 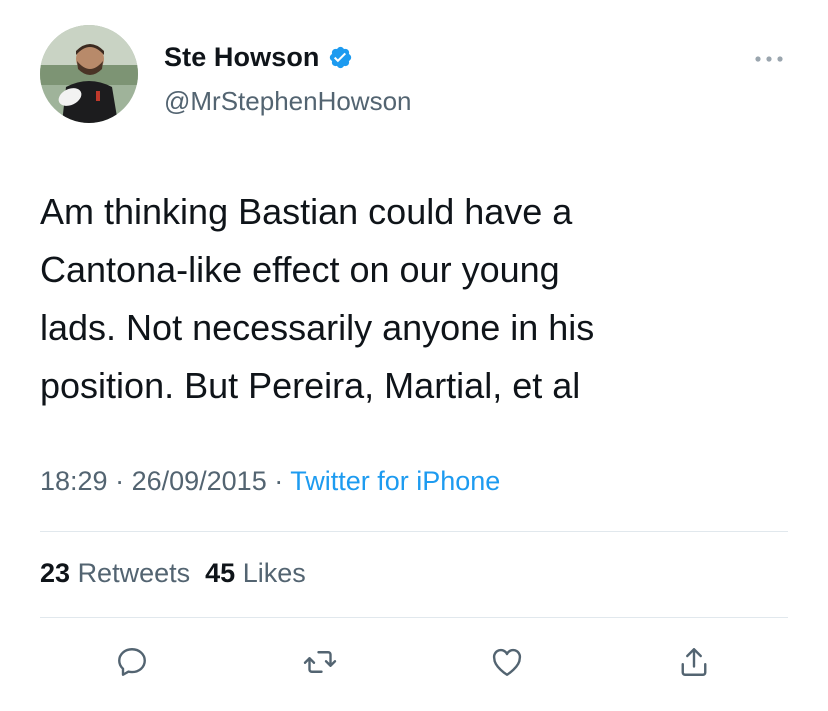 I want to click on tweet-text-line: Am thinking Bastian could have a, so click(x=306, y=211).